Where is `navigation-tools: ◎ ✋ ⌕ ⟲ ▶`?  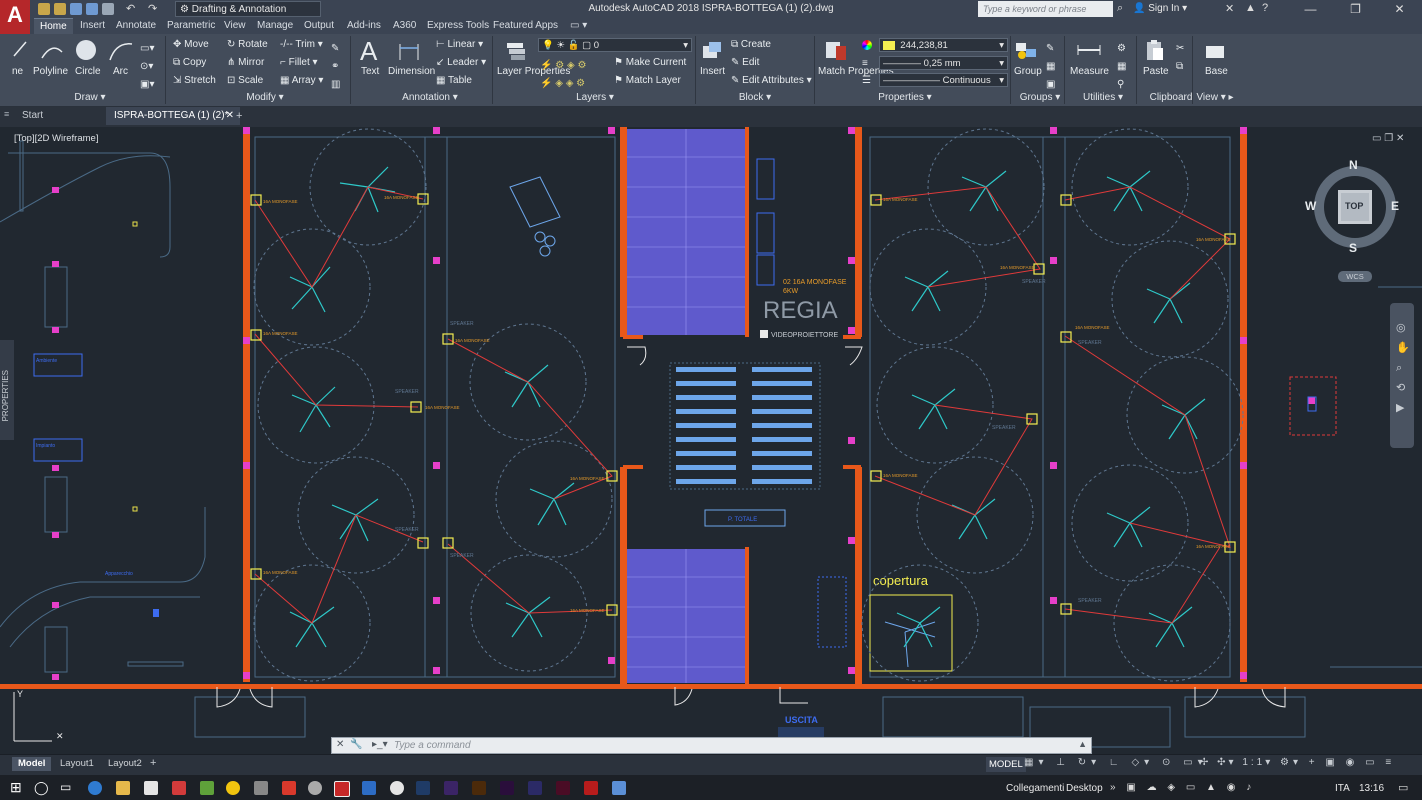
navigation-tools: ◎ ✋ ⌕ ⟲ ▶ is located at coordinates (1403, 368).